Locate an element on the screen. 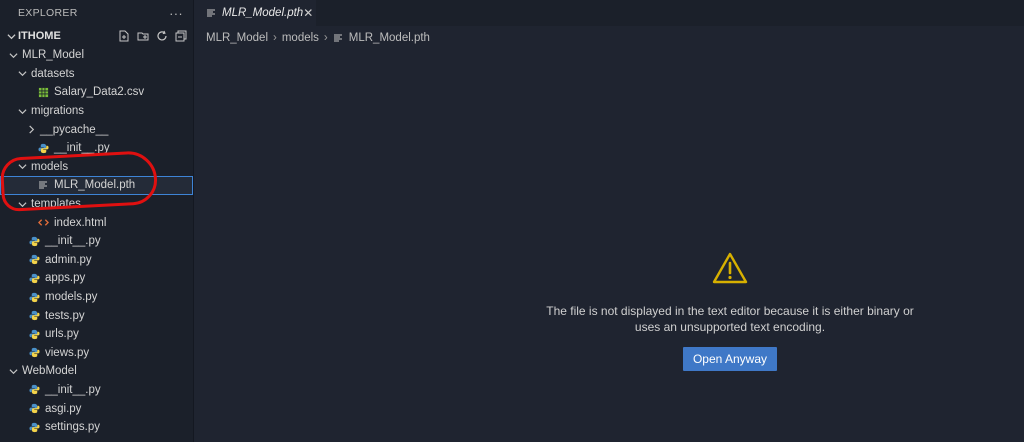  tree-item-label: index.html is located at coordinates (80, 222).